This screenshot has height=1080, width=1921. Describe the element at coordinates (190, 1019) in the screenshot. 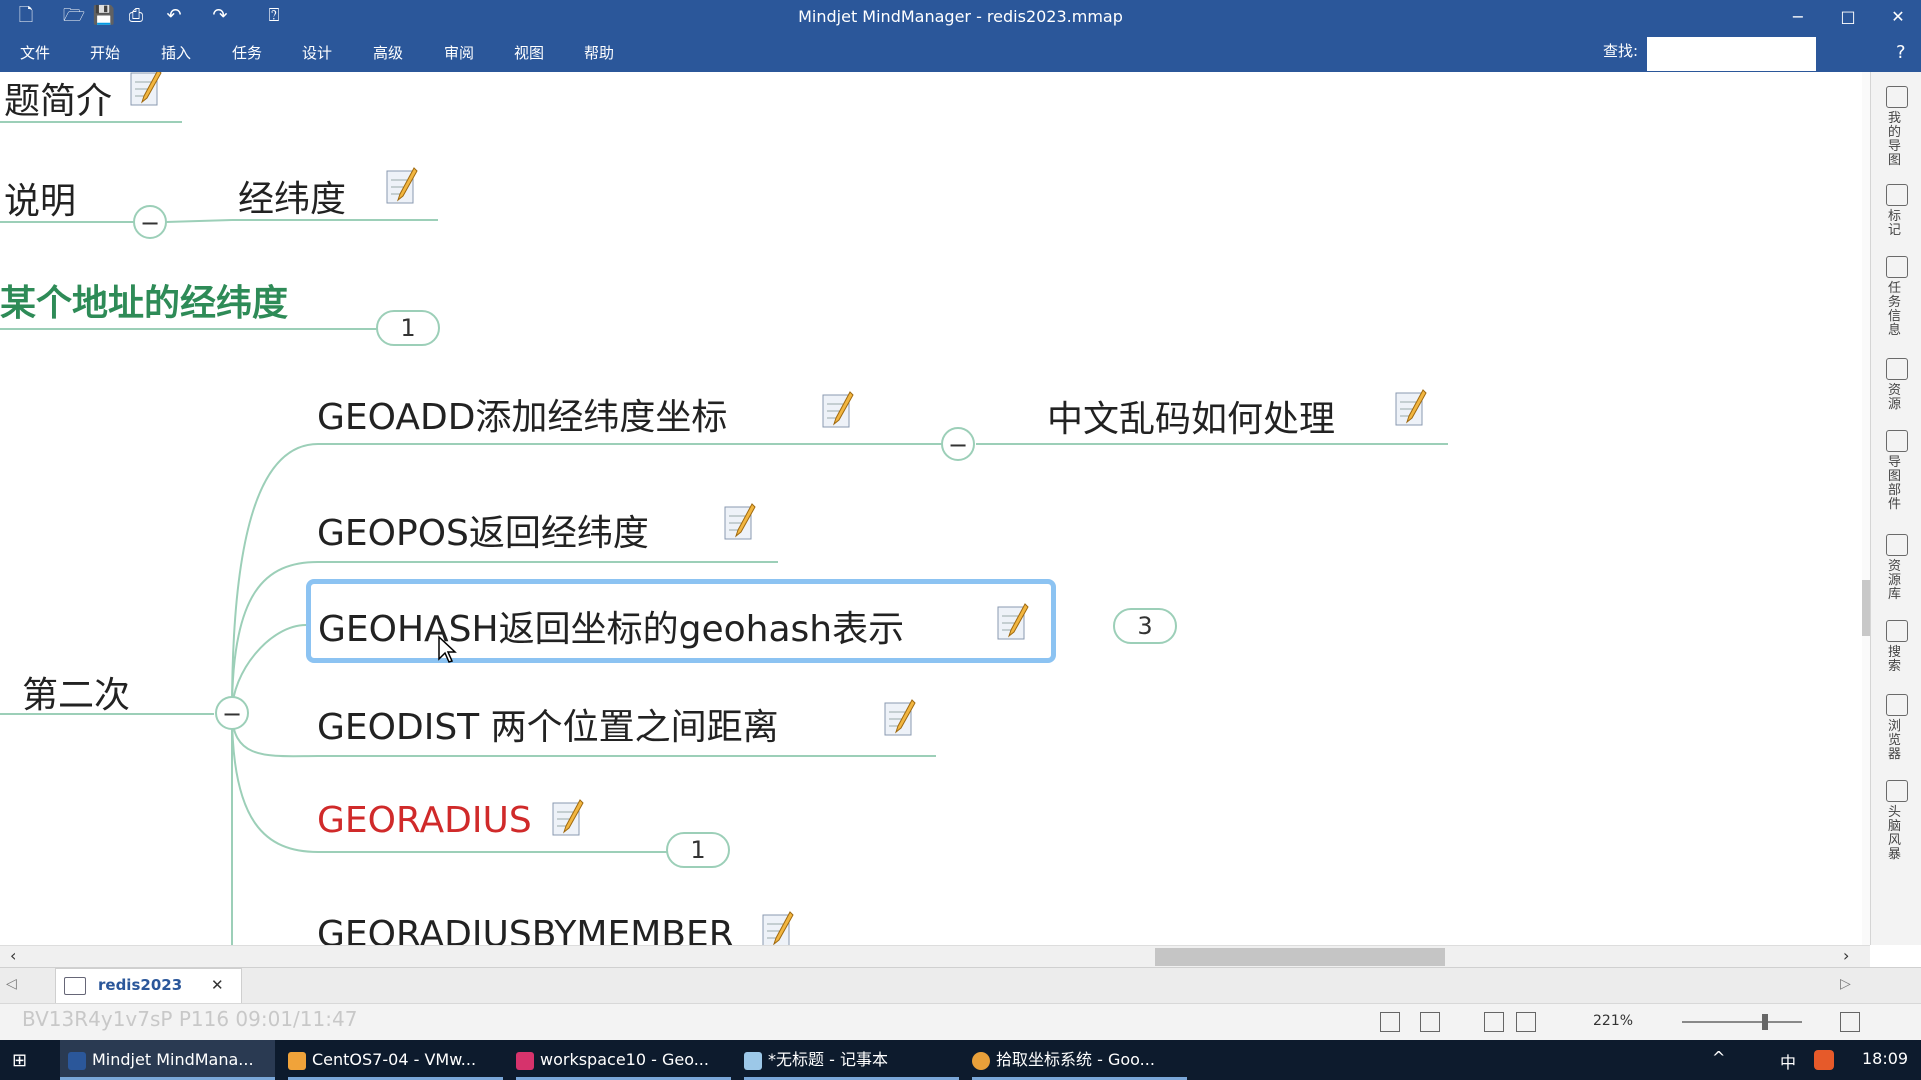

I see `video-watermark: BV13R4y1v7sP P116 09:01/11:47` at that location.